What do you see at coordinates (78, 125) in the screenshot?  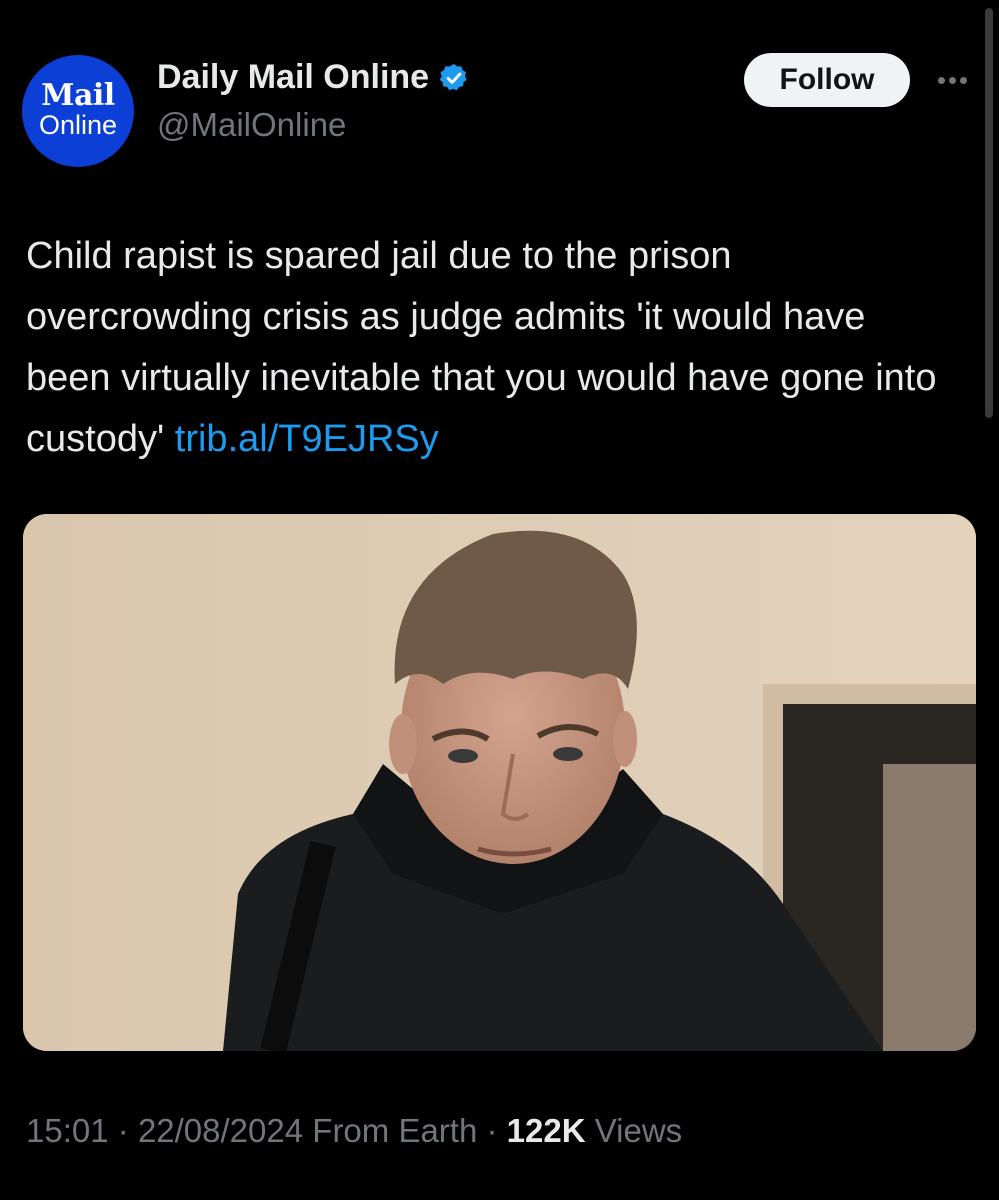 I see `avatar-logo-online: Online` at bounding box center [78, 125].